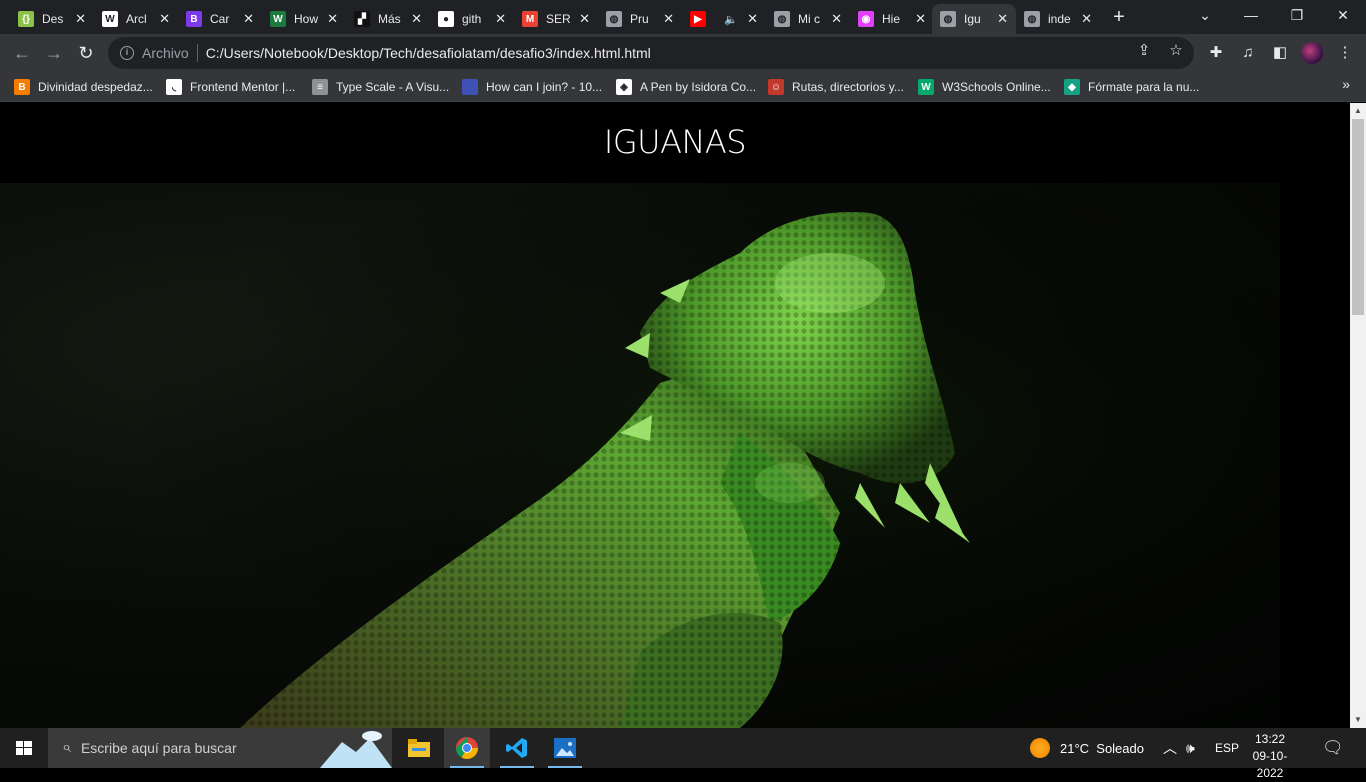  I want to click on new-tab-button: +, so click(1119, 17).